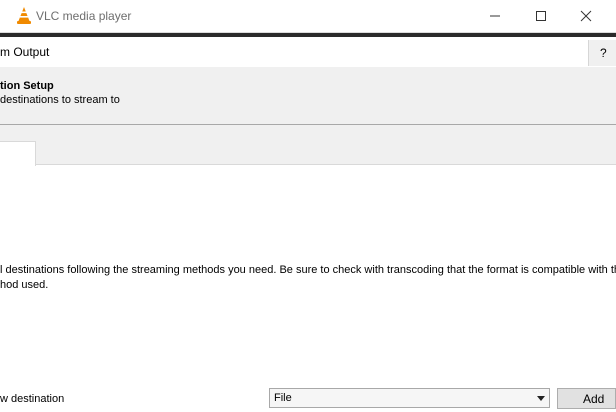 The width and height of the screenshot is (616, 412). Describe the element at coordinates (283, 398) in the screenshot. I see `destination-select-value: File` at that location.